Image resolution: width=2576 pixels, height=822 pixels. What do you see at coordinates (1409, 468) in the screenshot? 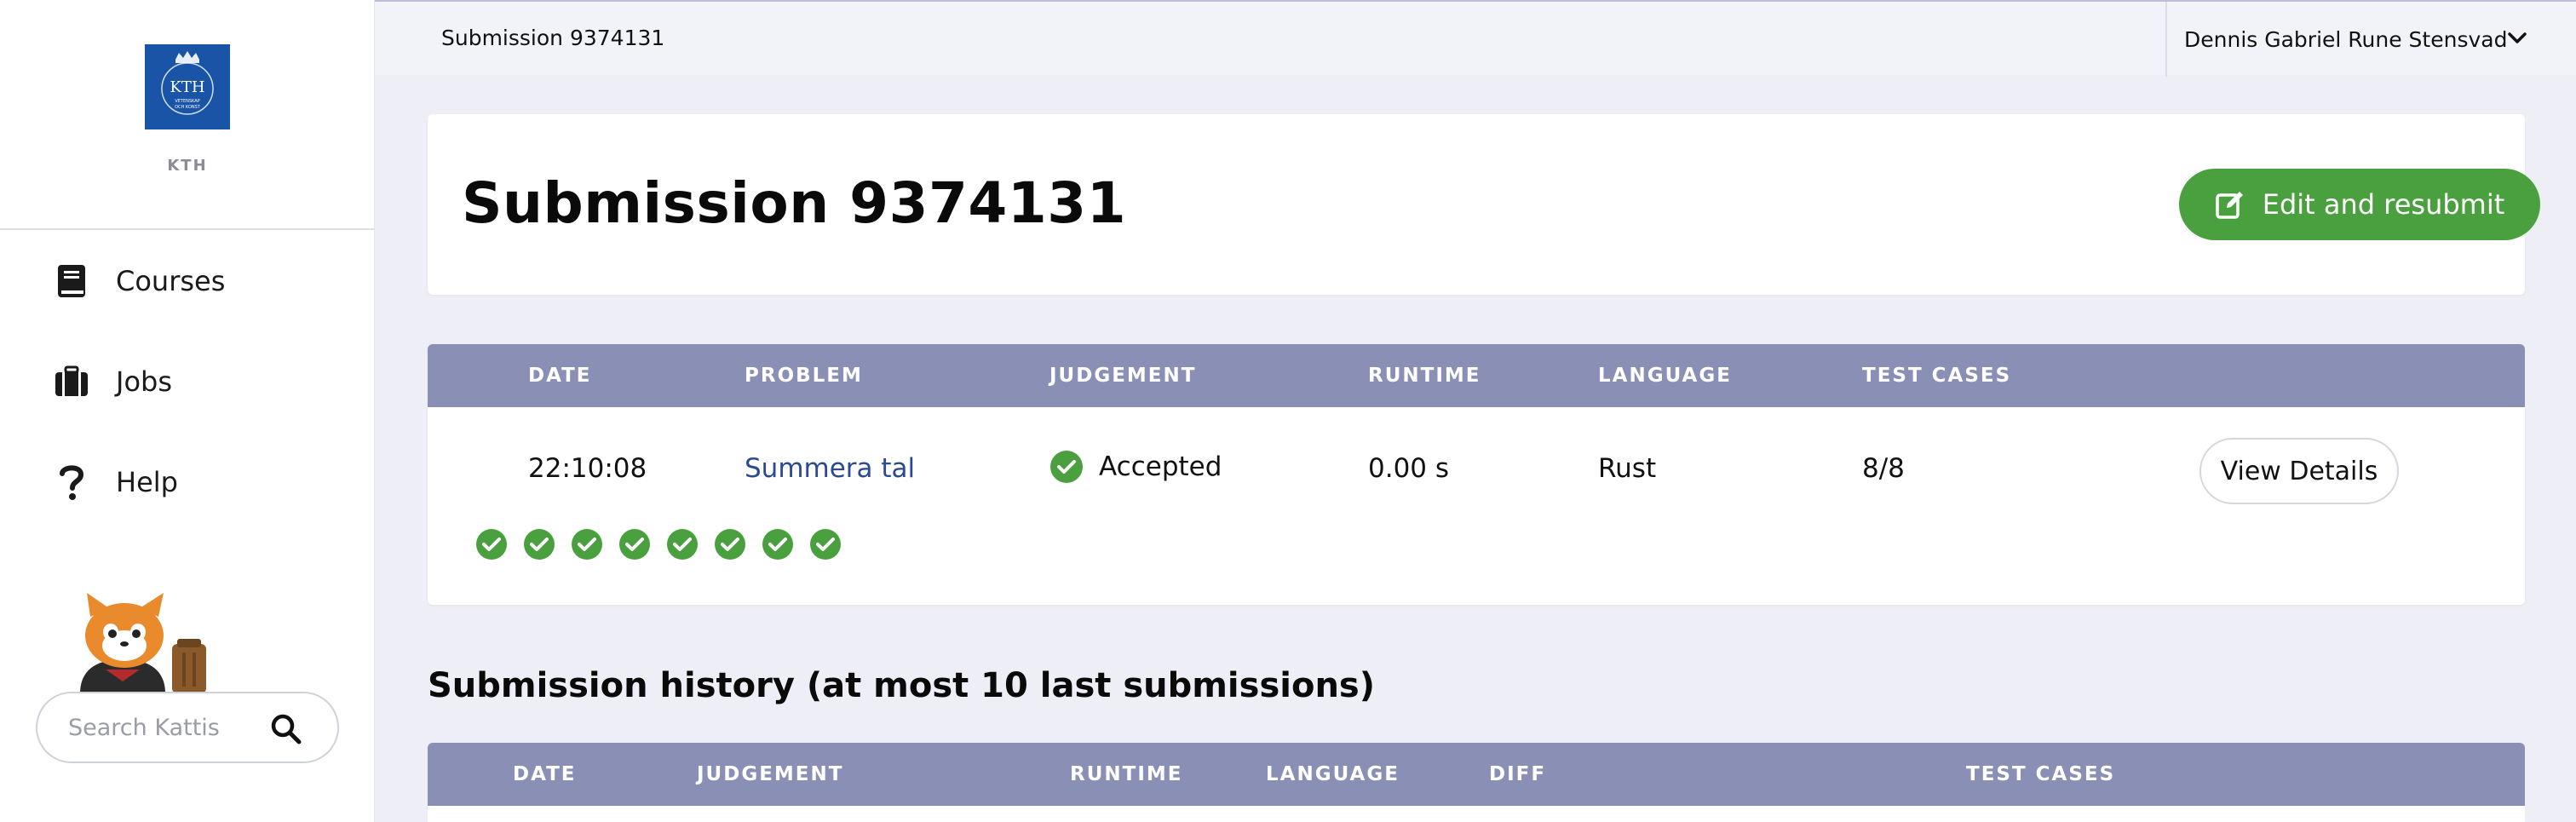
I see `runtime-value: 0.00 s` at bounding box center [1409, 468].